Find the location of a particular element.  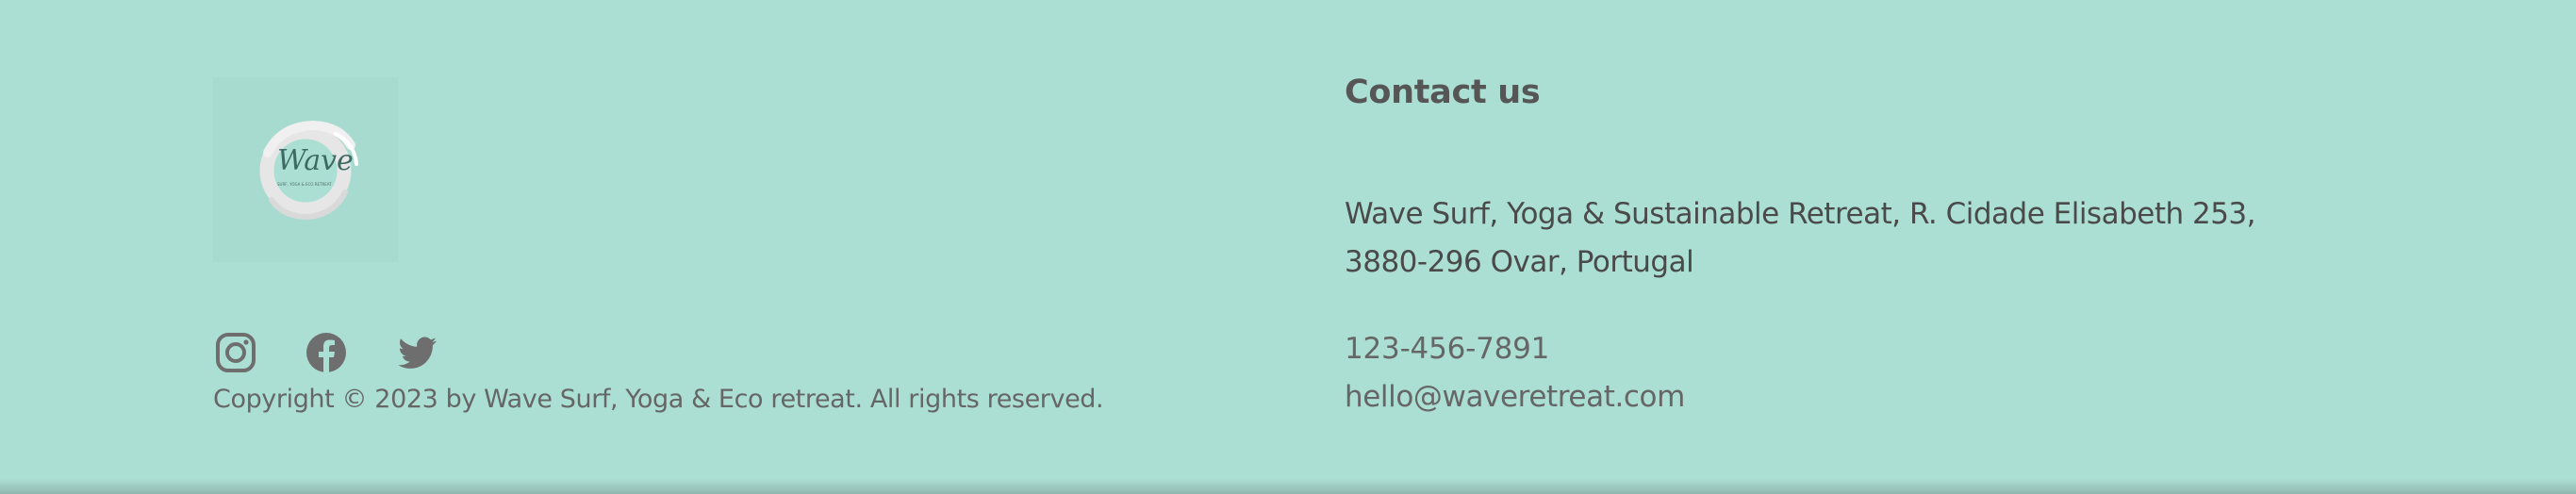

logo-tagline: SURF, YOGA & ECO RETREAT is located at coordinates (304, 184).